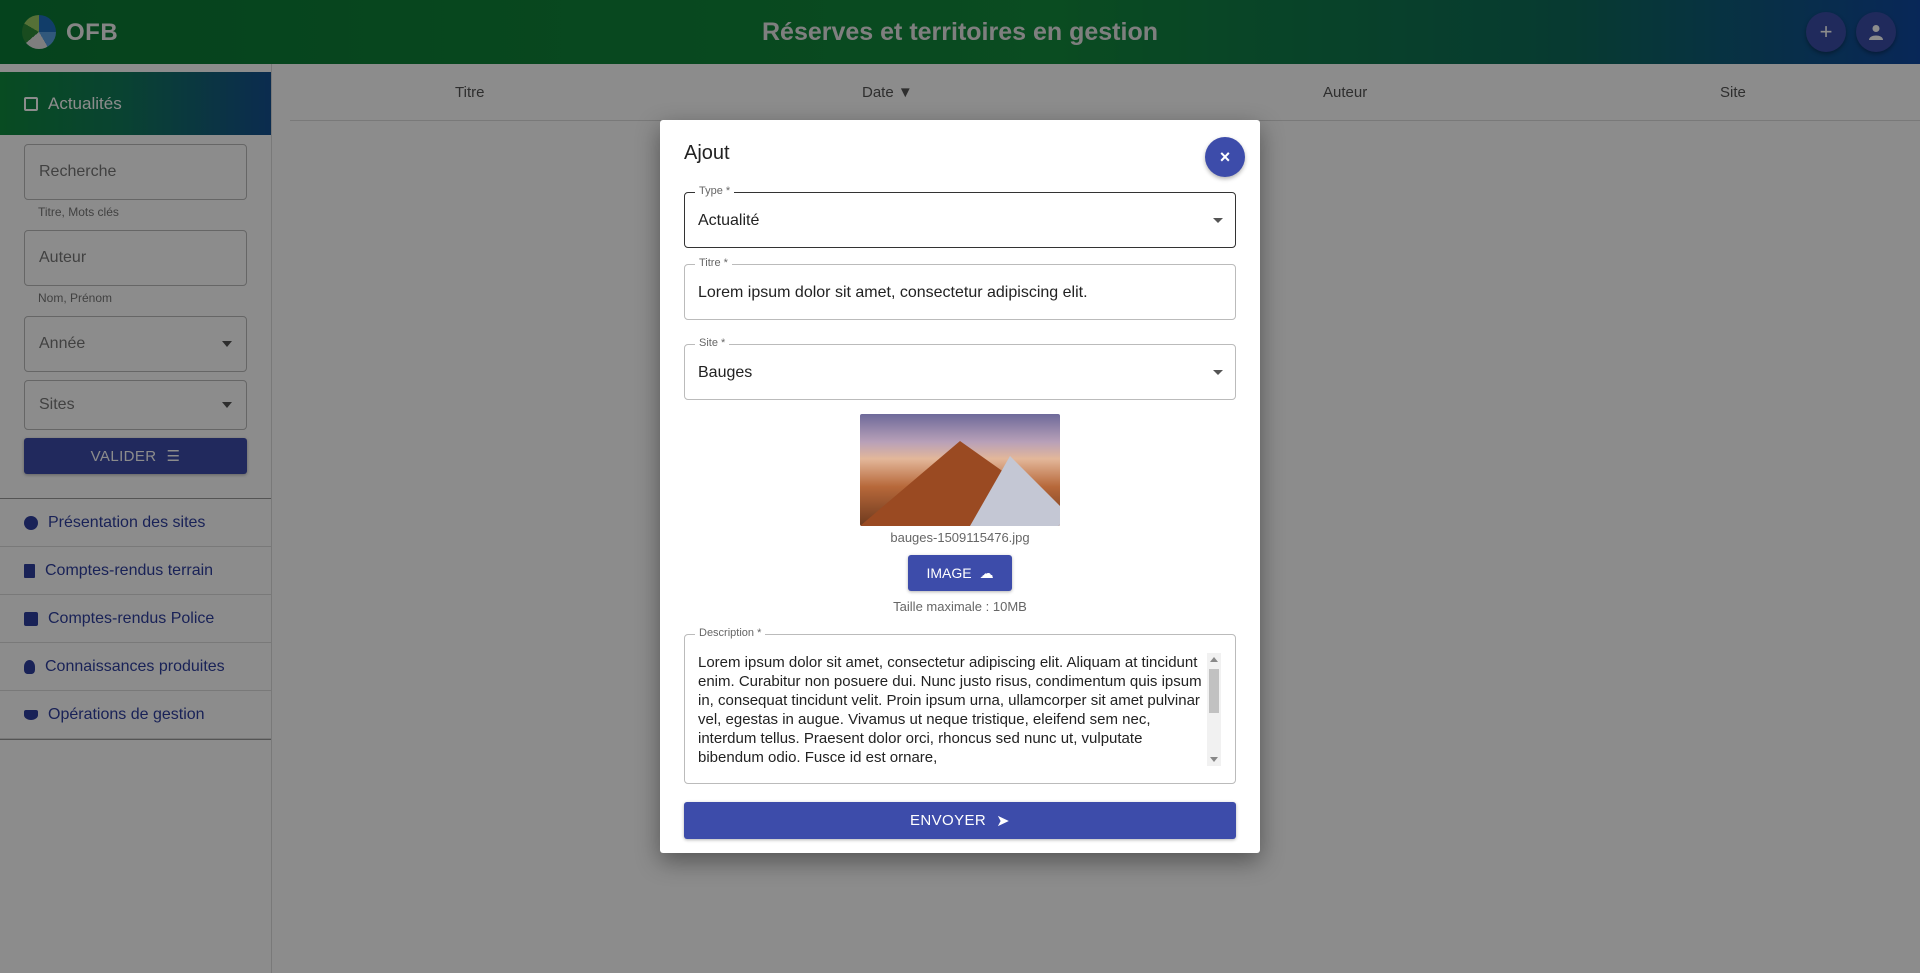  Describe the element at coordinates (960, 368) in the screenshot. I see `site-select: Site * Bauges` at that location.